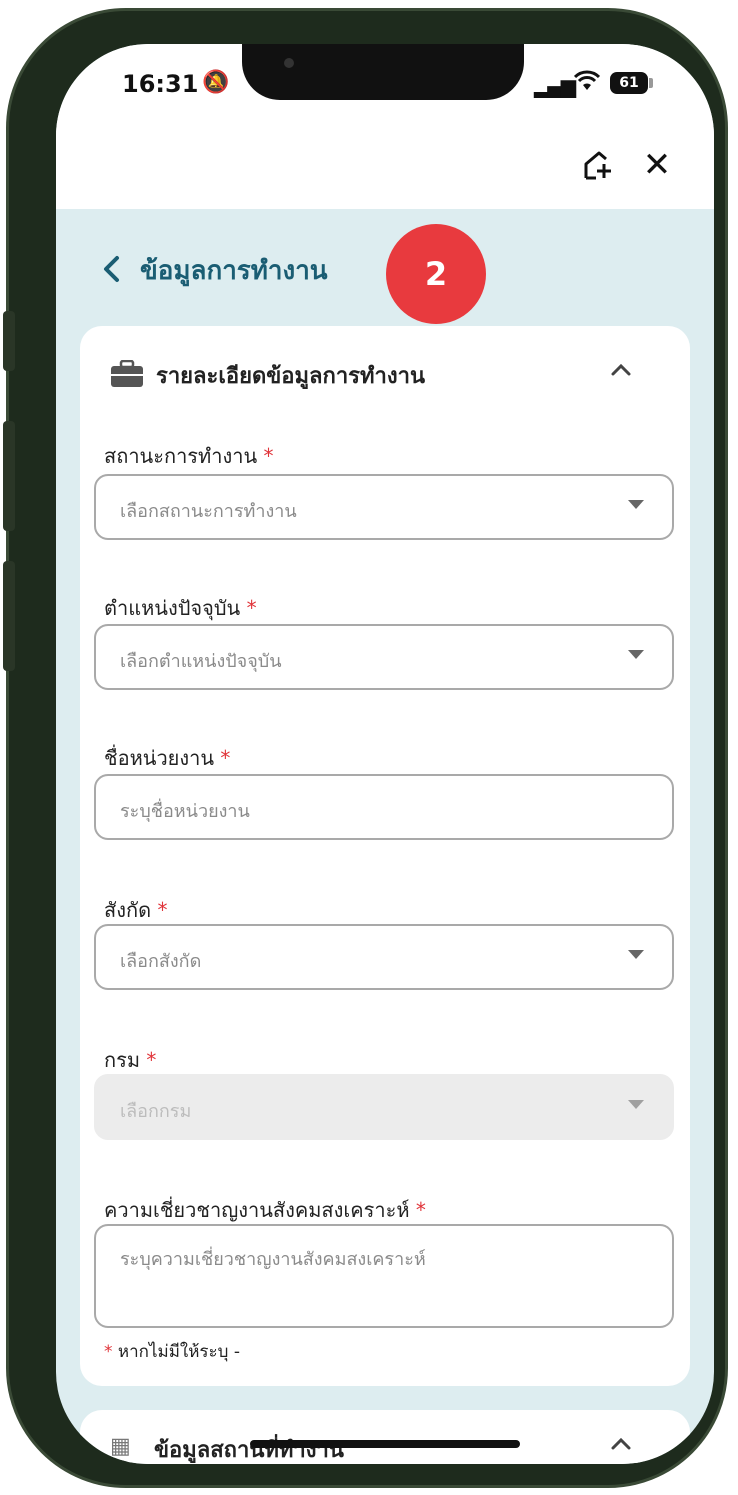  I want to click on mute-switch, so click(9, 341).